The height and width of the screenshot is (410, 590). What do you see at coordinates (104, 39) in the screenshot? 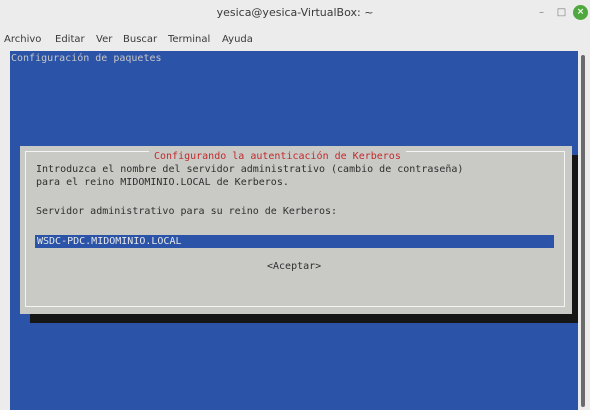
I see `menu-ver: Ver` at bounding box center [104, 39].